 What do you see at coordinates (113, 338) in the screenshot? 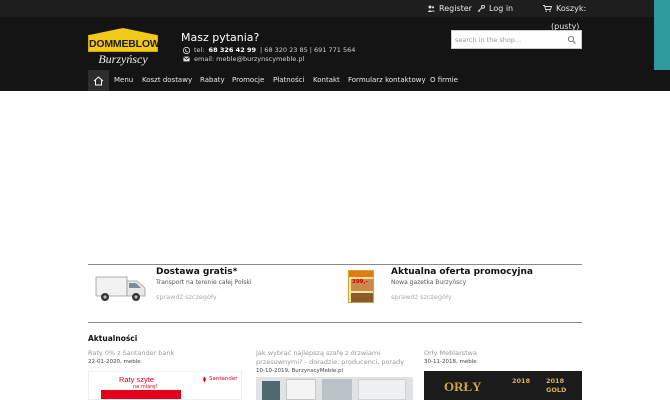
I see `news-heading: Aktualności` at bounding box center [113, 338].